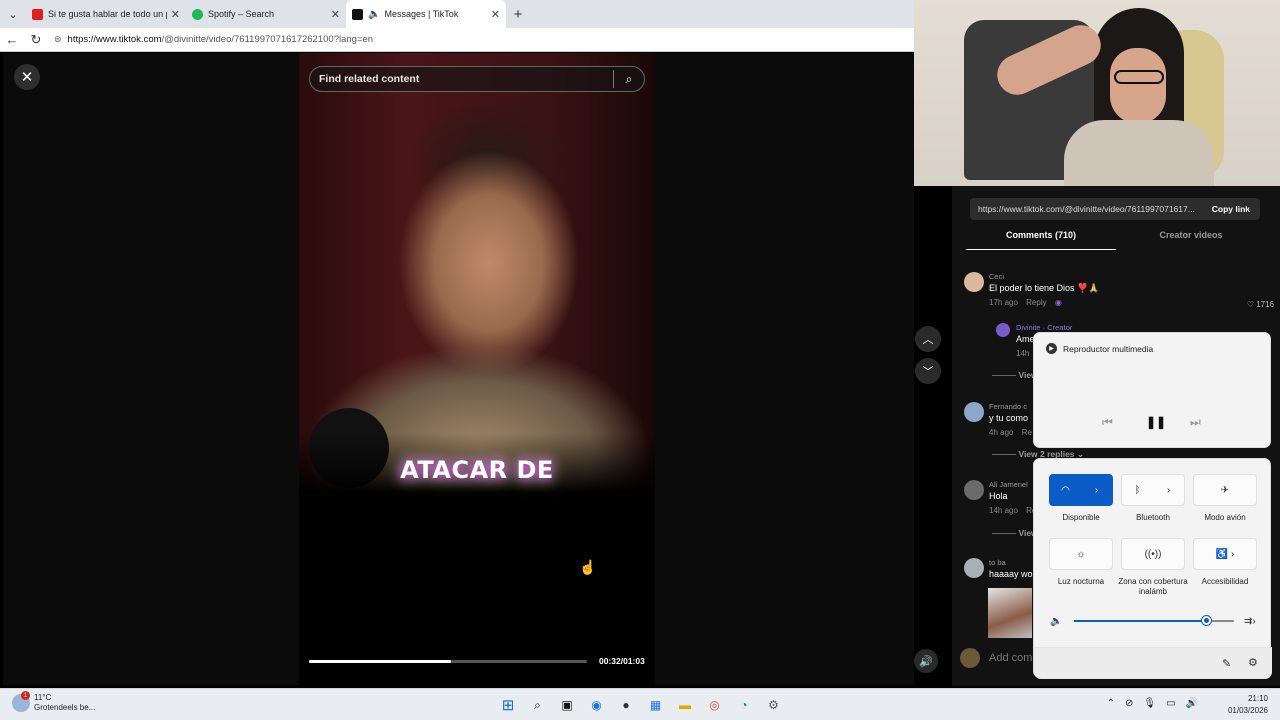 Image resolution: width=1280 pixels, height=720 pixels. Describe the element at coordinates (266, 14) in the screenshot. I see `tab-spotify: Spotify – Search ✕` at that location.